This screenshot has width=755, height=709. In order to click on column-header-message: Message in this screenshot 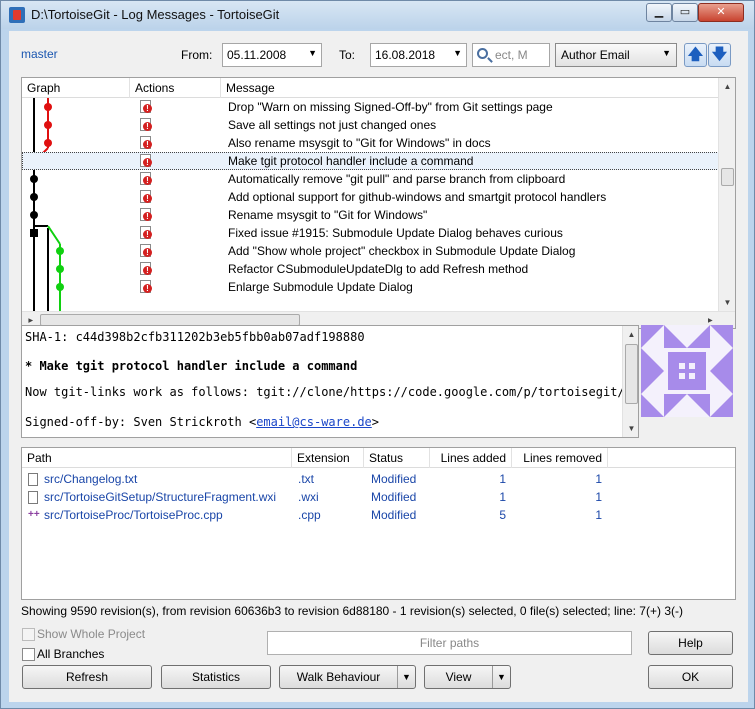, I will do `click(470, 88)`.